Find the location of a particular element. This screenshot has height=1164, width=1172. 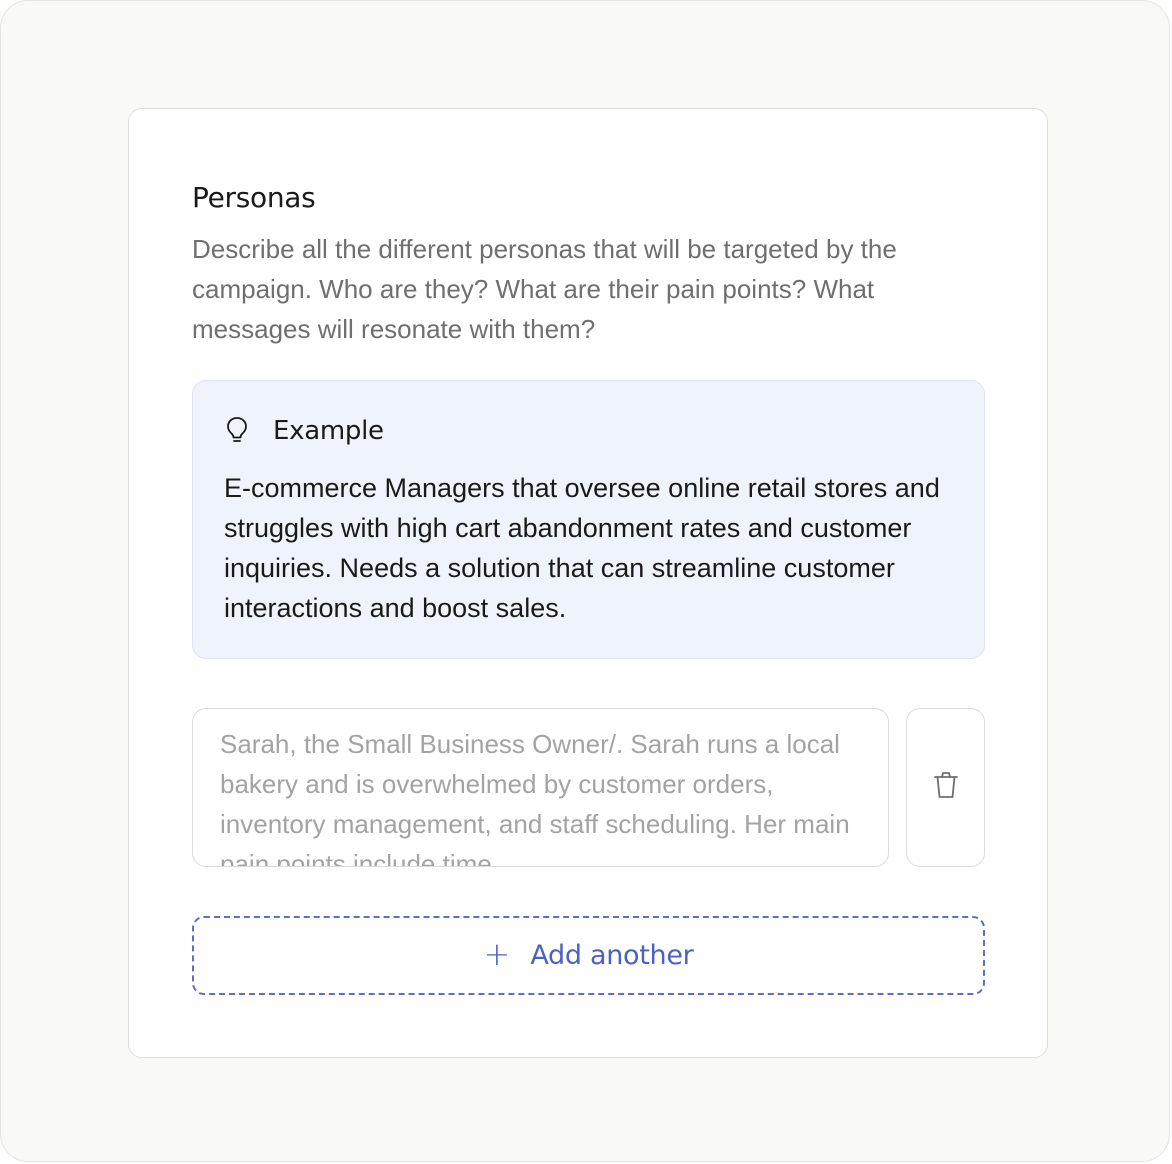

add-another-button: + Add another is located at coordinates (588, 955).